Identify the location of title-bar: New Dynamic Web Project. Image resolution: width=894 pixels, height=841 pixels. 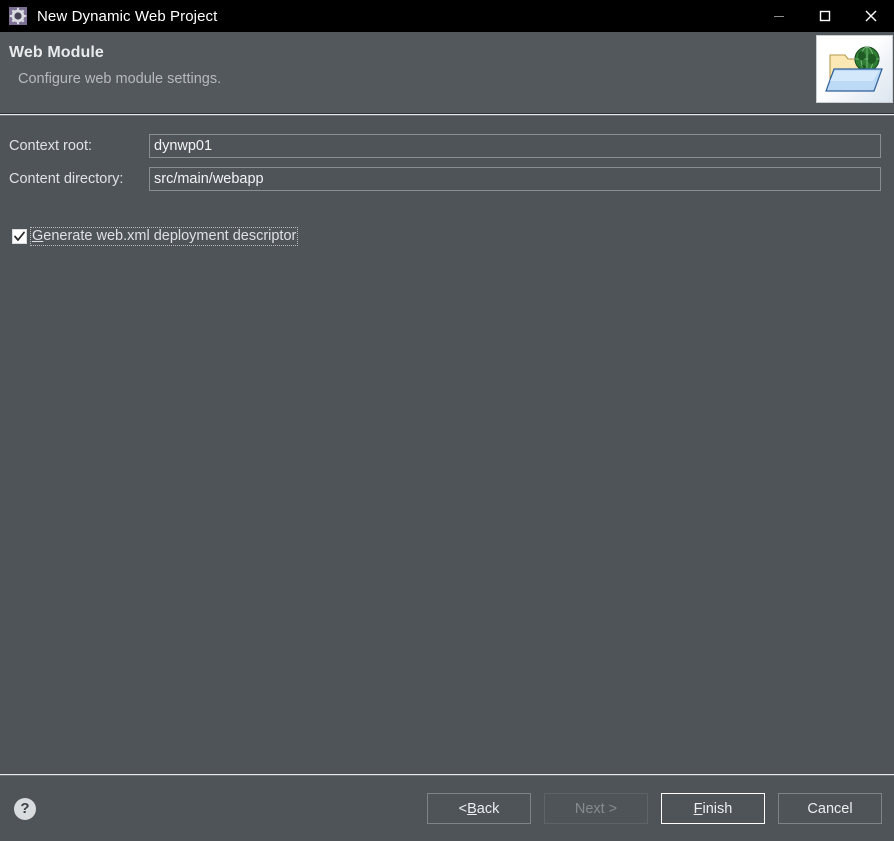
(447, 16).